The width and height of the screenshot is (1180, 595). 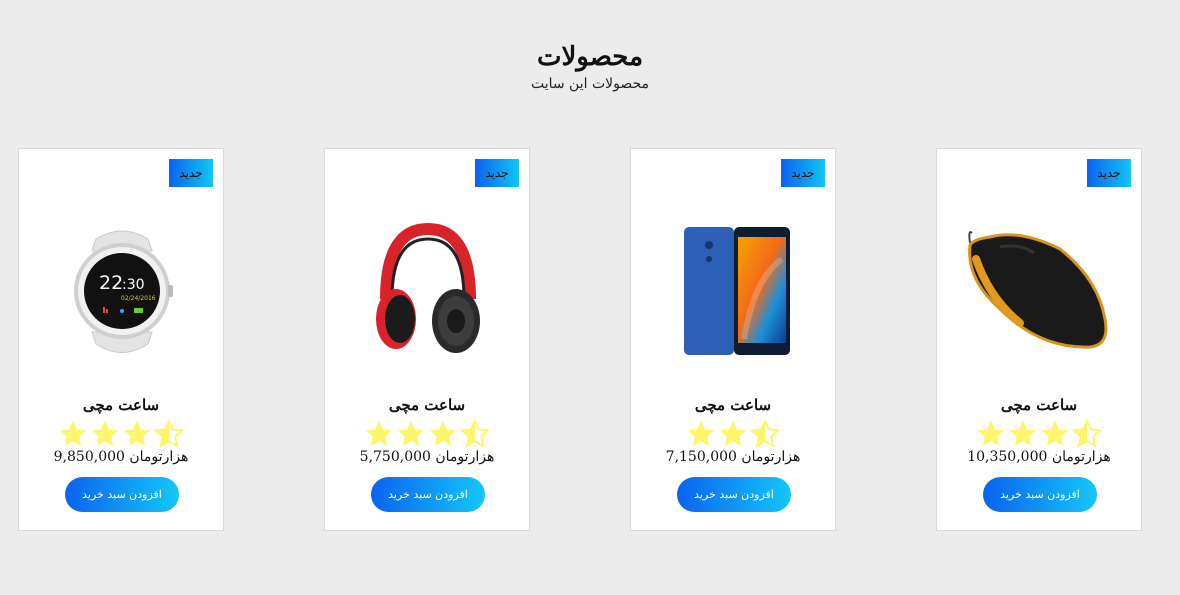 I want to click on product-price: هزارتومان 5,750,000, so click(x=427, y=457).